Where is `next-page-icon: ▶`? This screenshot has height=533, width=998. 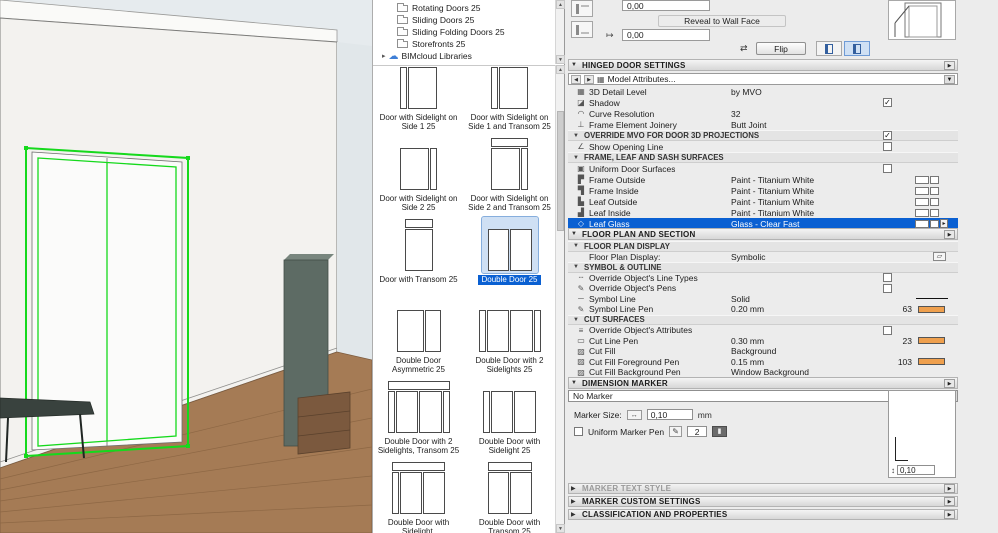 next-page-icon: ▶ is located at coordinates (589, 79).